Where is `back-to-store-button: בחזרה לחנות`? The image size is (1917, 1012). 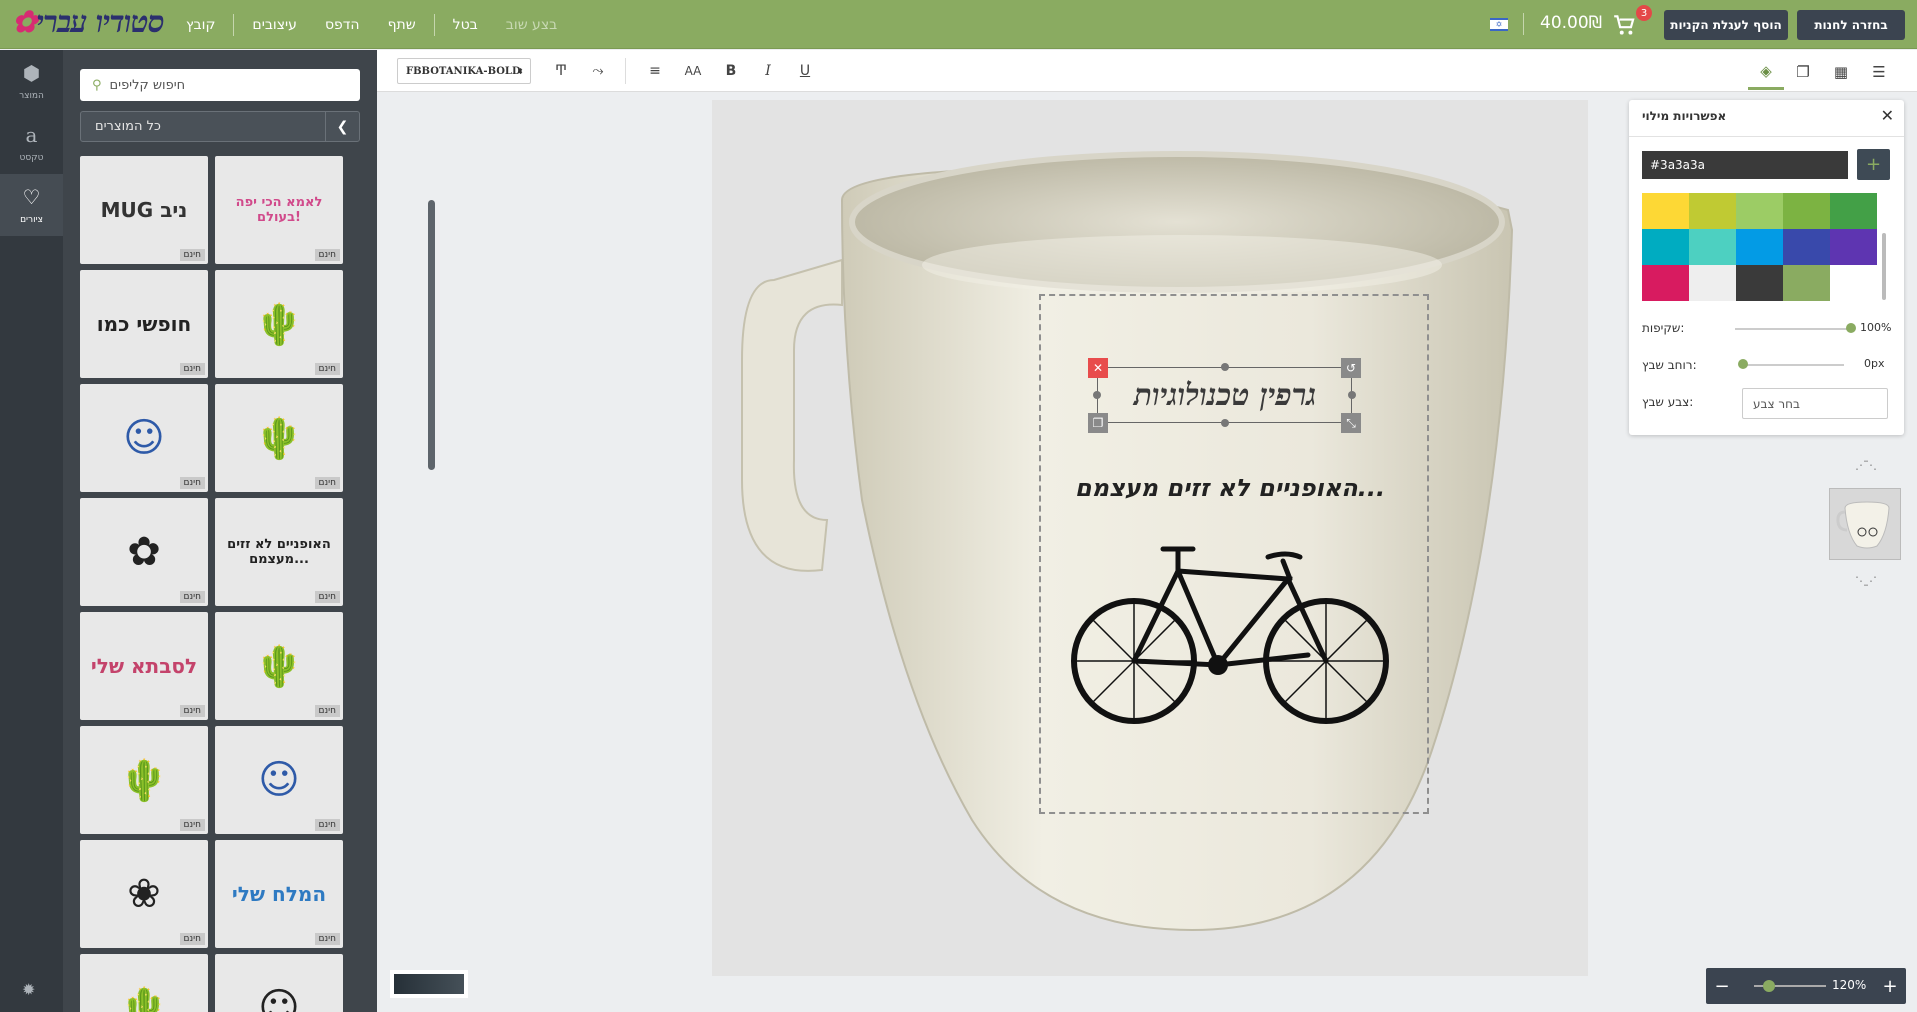
back-to-store-button: בחזרה לחנות is located at coordinates (1851, 25).